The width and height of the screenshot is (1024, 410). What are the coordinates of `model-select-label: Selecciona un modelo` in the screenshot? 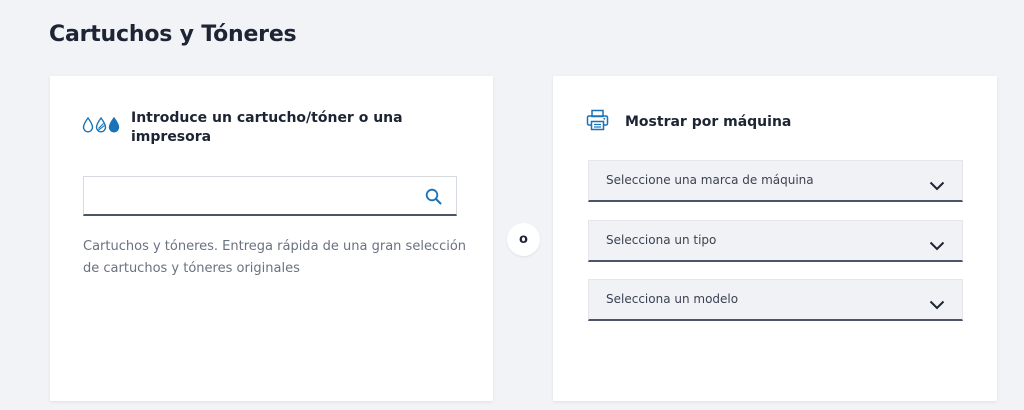 It's located at (672, 299).